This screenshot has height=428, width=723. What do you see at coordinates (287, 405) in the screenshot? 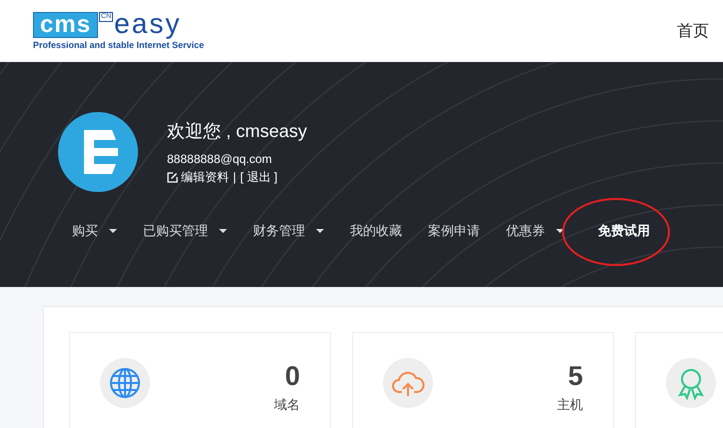
I see `stat-label: 域名` at bounding box center [287, 405].